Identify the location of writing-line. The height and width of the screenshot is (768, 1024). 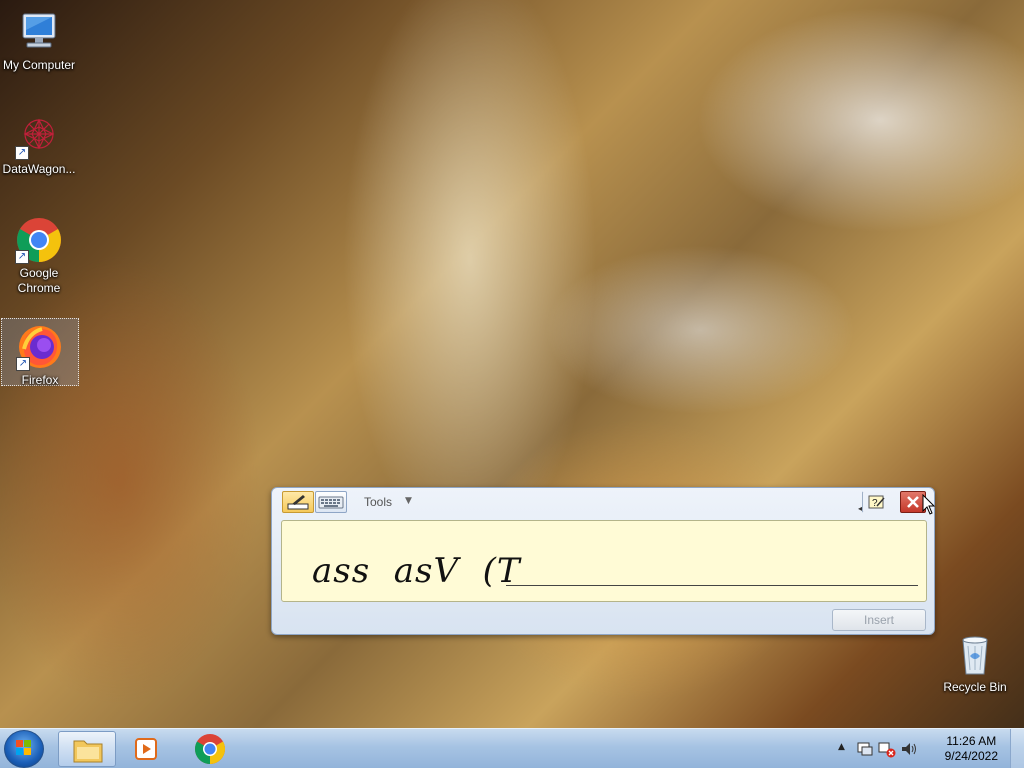
(712, 585).